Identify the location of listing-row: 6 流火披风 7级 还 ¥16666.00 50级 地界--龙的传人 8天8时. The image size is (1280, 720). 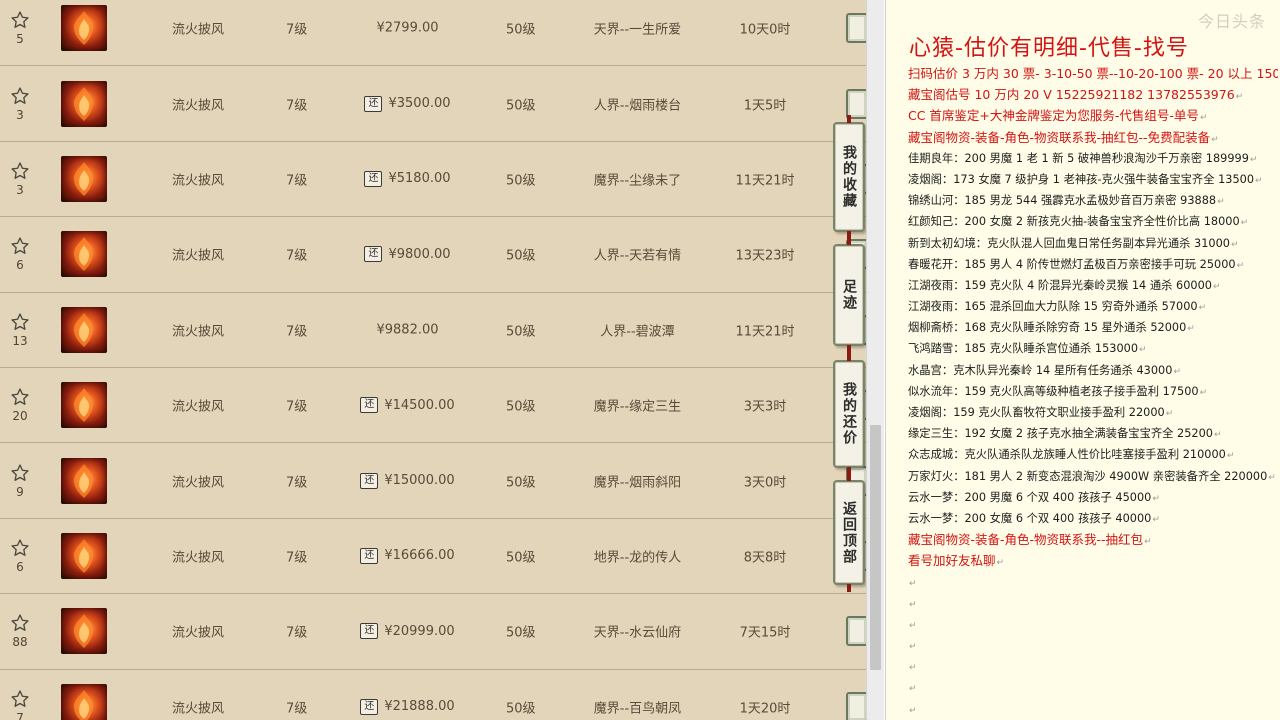
(433, 557).